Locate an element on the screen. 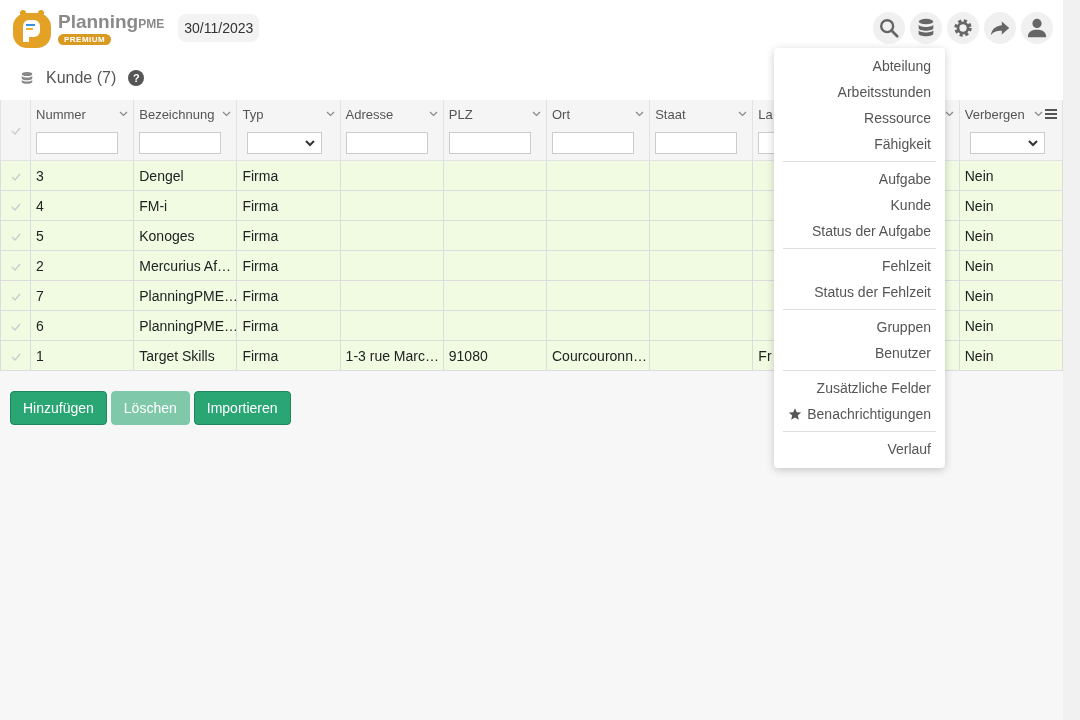  column-header: La is located at coordinates (765, 114).